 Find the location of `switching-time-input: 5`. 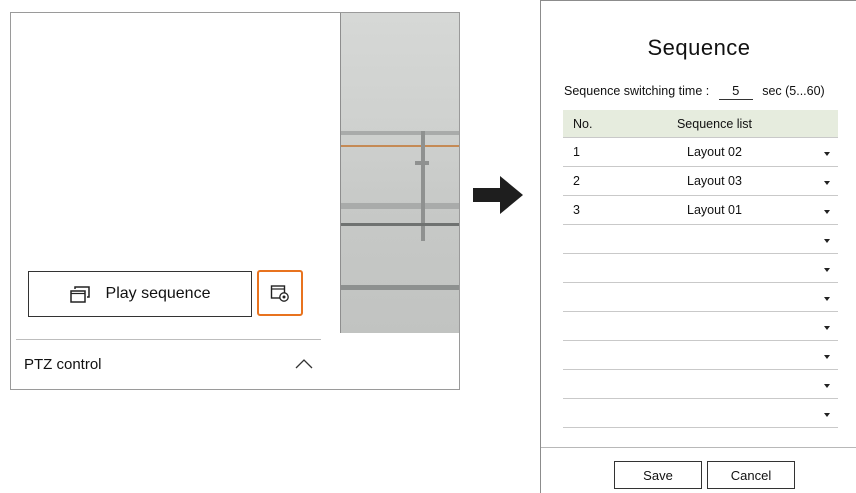

switching-time-input: 5 is located at coordinates (735, 91).